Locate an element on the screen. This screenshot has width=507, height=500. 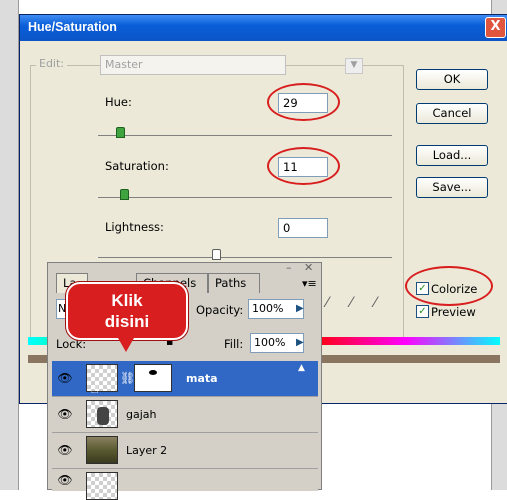
hue-slider-track is located at coordinates (245, 135).